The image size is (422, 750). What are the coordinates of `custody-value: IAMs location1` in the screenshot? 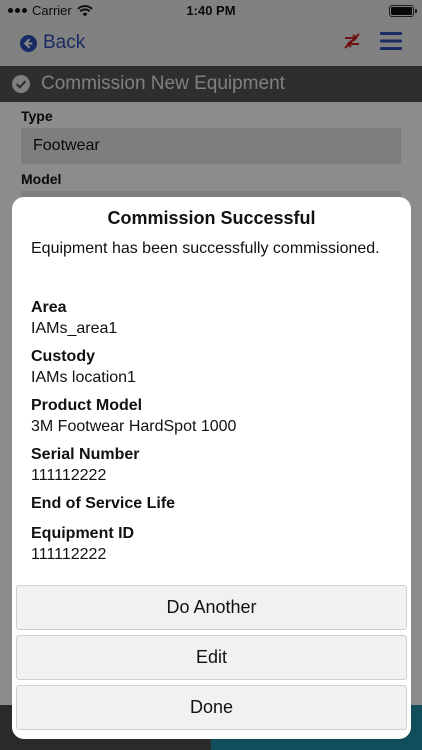 It's located at (83, 377).